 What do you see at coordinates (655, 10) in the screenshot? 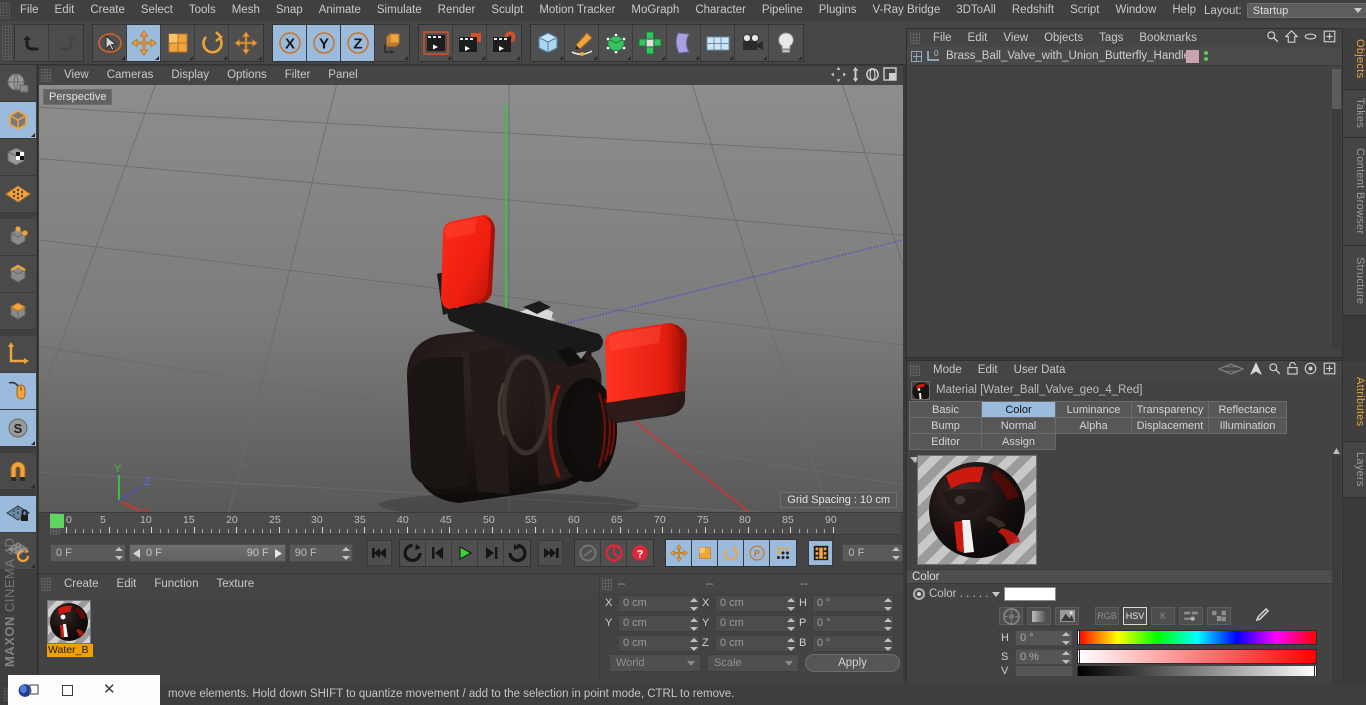
I see `menu-mograph: MoGraph` at bounding box center [655, 10].